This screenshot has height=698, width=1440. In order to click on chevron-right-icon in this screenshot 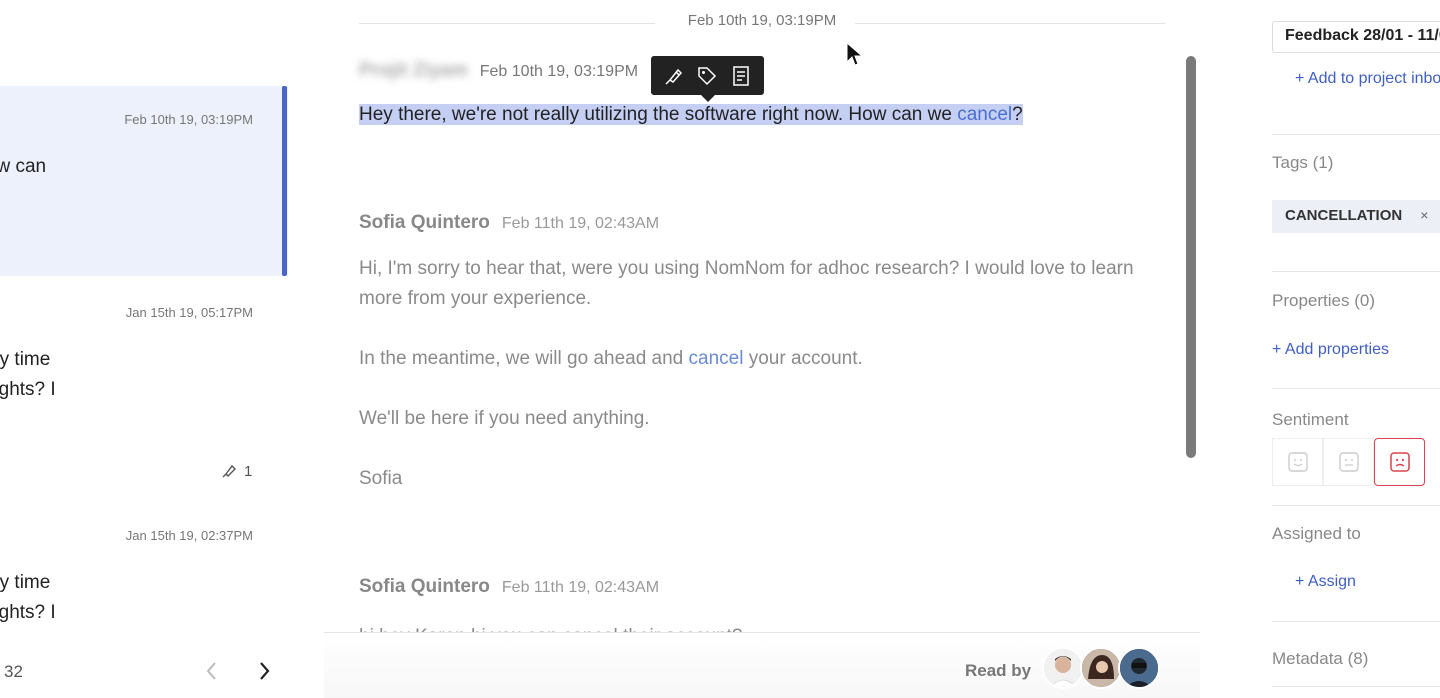, I will do `click(265, 671)`.